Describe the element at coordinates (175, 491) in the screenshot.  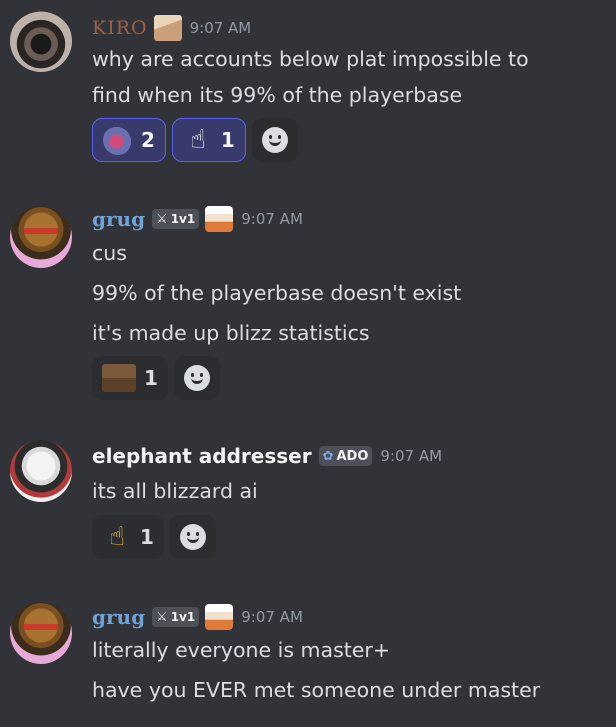
I see `message-line: its all blizzard ai` at that location.